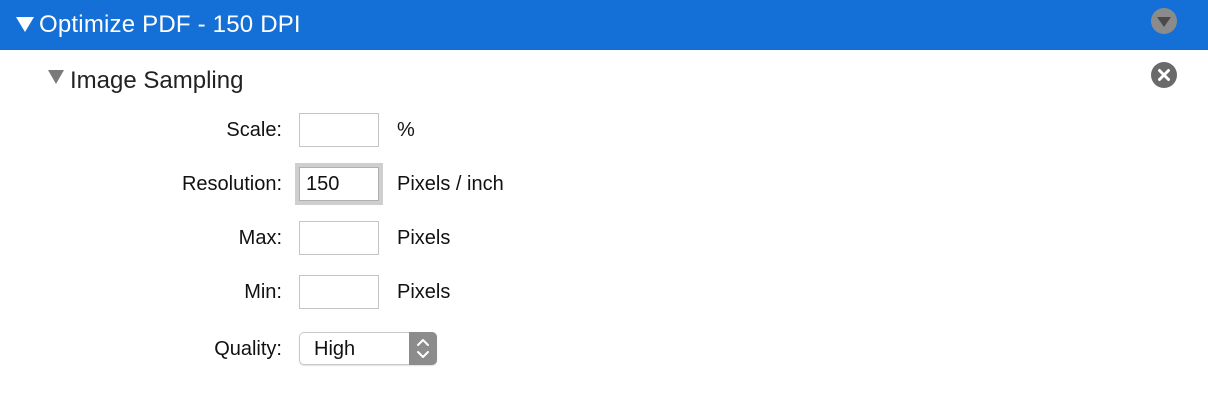  Describe the element at coordinates (339, 238) in the screenshot. I see `max-input` at that location.